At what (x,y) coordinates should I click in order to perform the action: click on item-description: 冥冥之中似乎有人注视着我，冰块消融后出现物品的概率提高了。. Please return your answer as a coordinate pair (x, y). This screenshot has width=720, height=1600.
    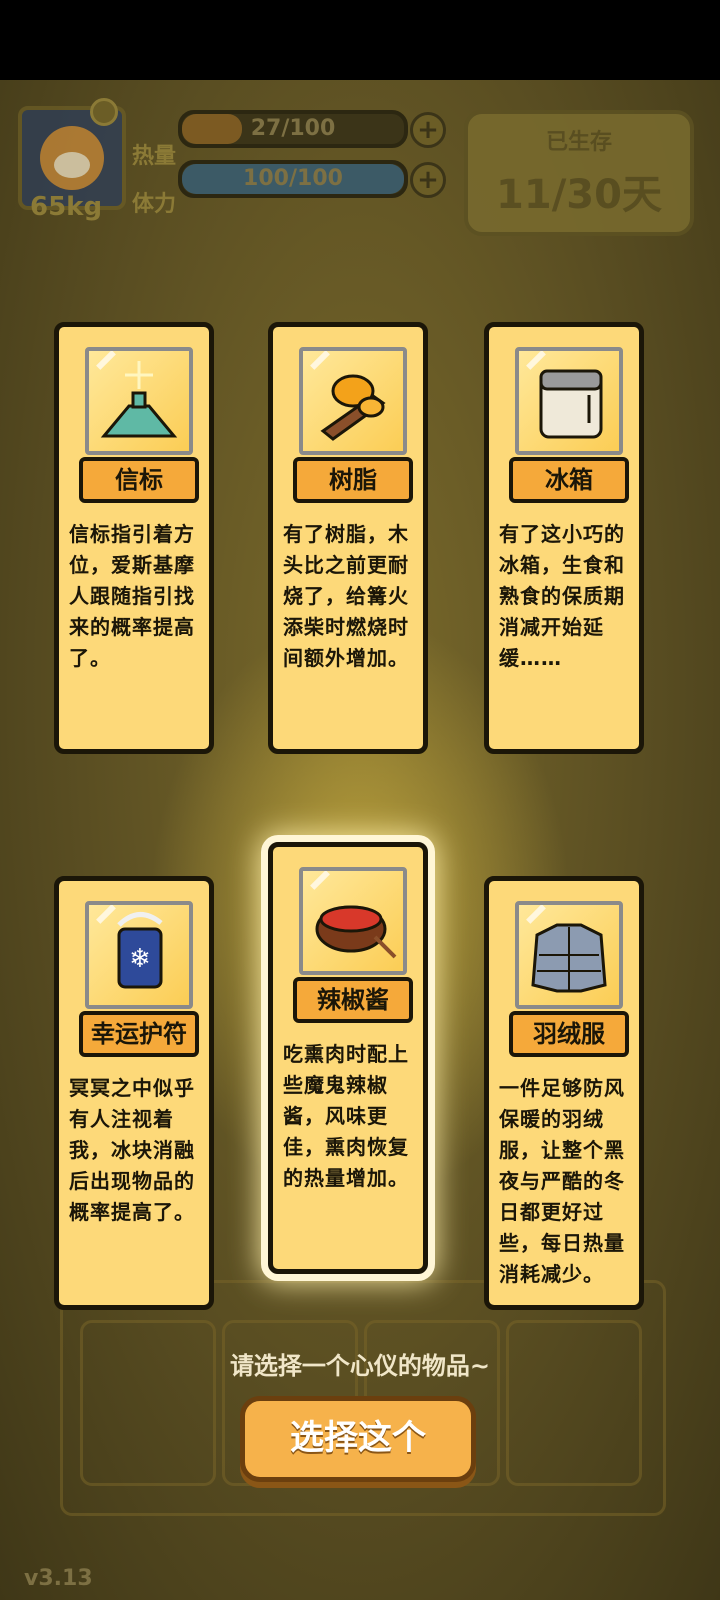
    Looking at the image, I should click on (132, 1150).